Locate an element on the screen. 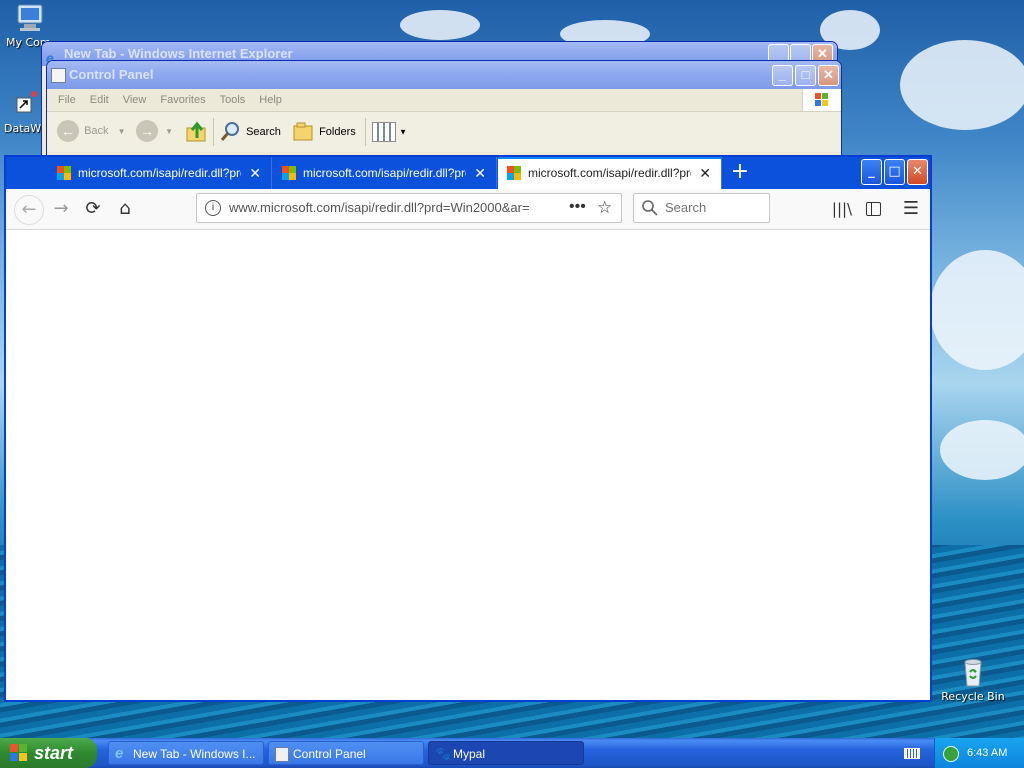 The image size is (1024, 768). library-button: |||\ is located at coordinates (842, 209).